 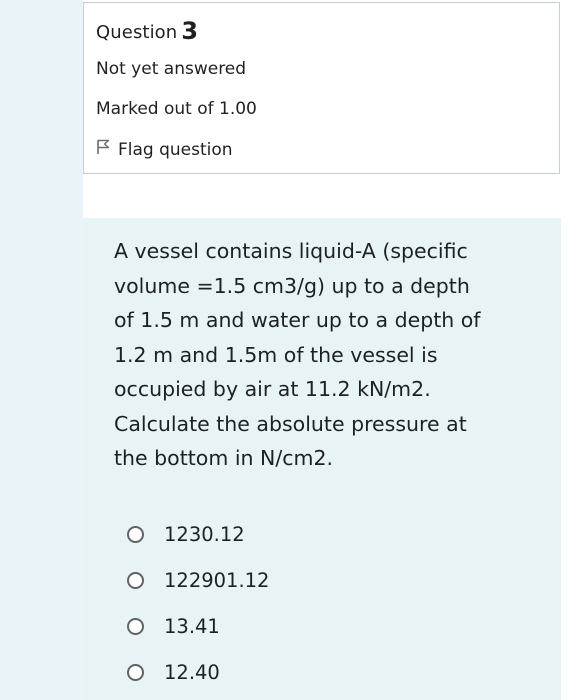 I want to click on question-number: Question 3, so click(x=147, y=31).